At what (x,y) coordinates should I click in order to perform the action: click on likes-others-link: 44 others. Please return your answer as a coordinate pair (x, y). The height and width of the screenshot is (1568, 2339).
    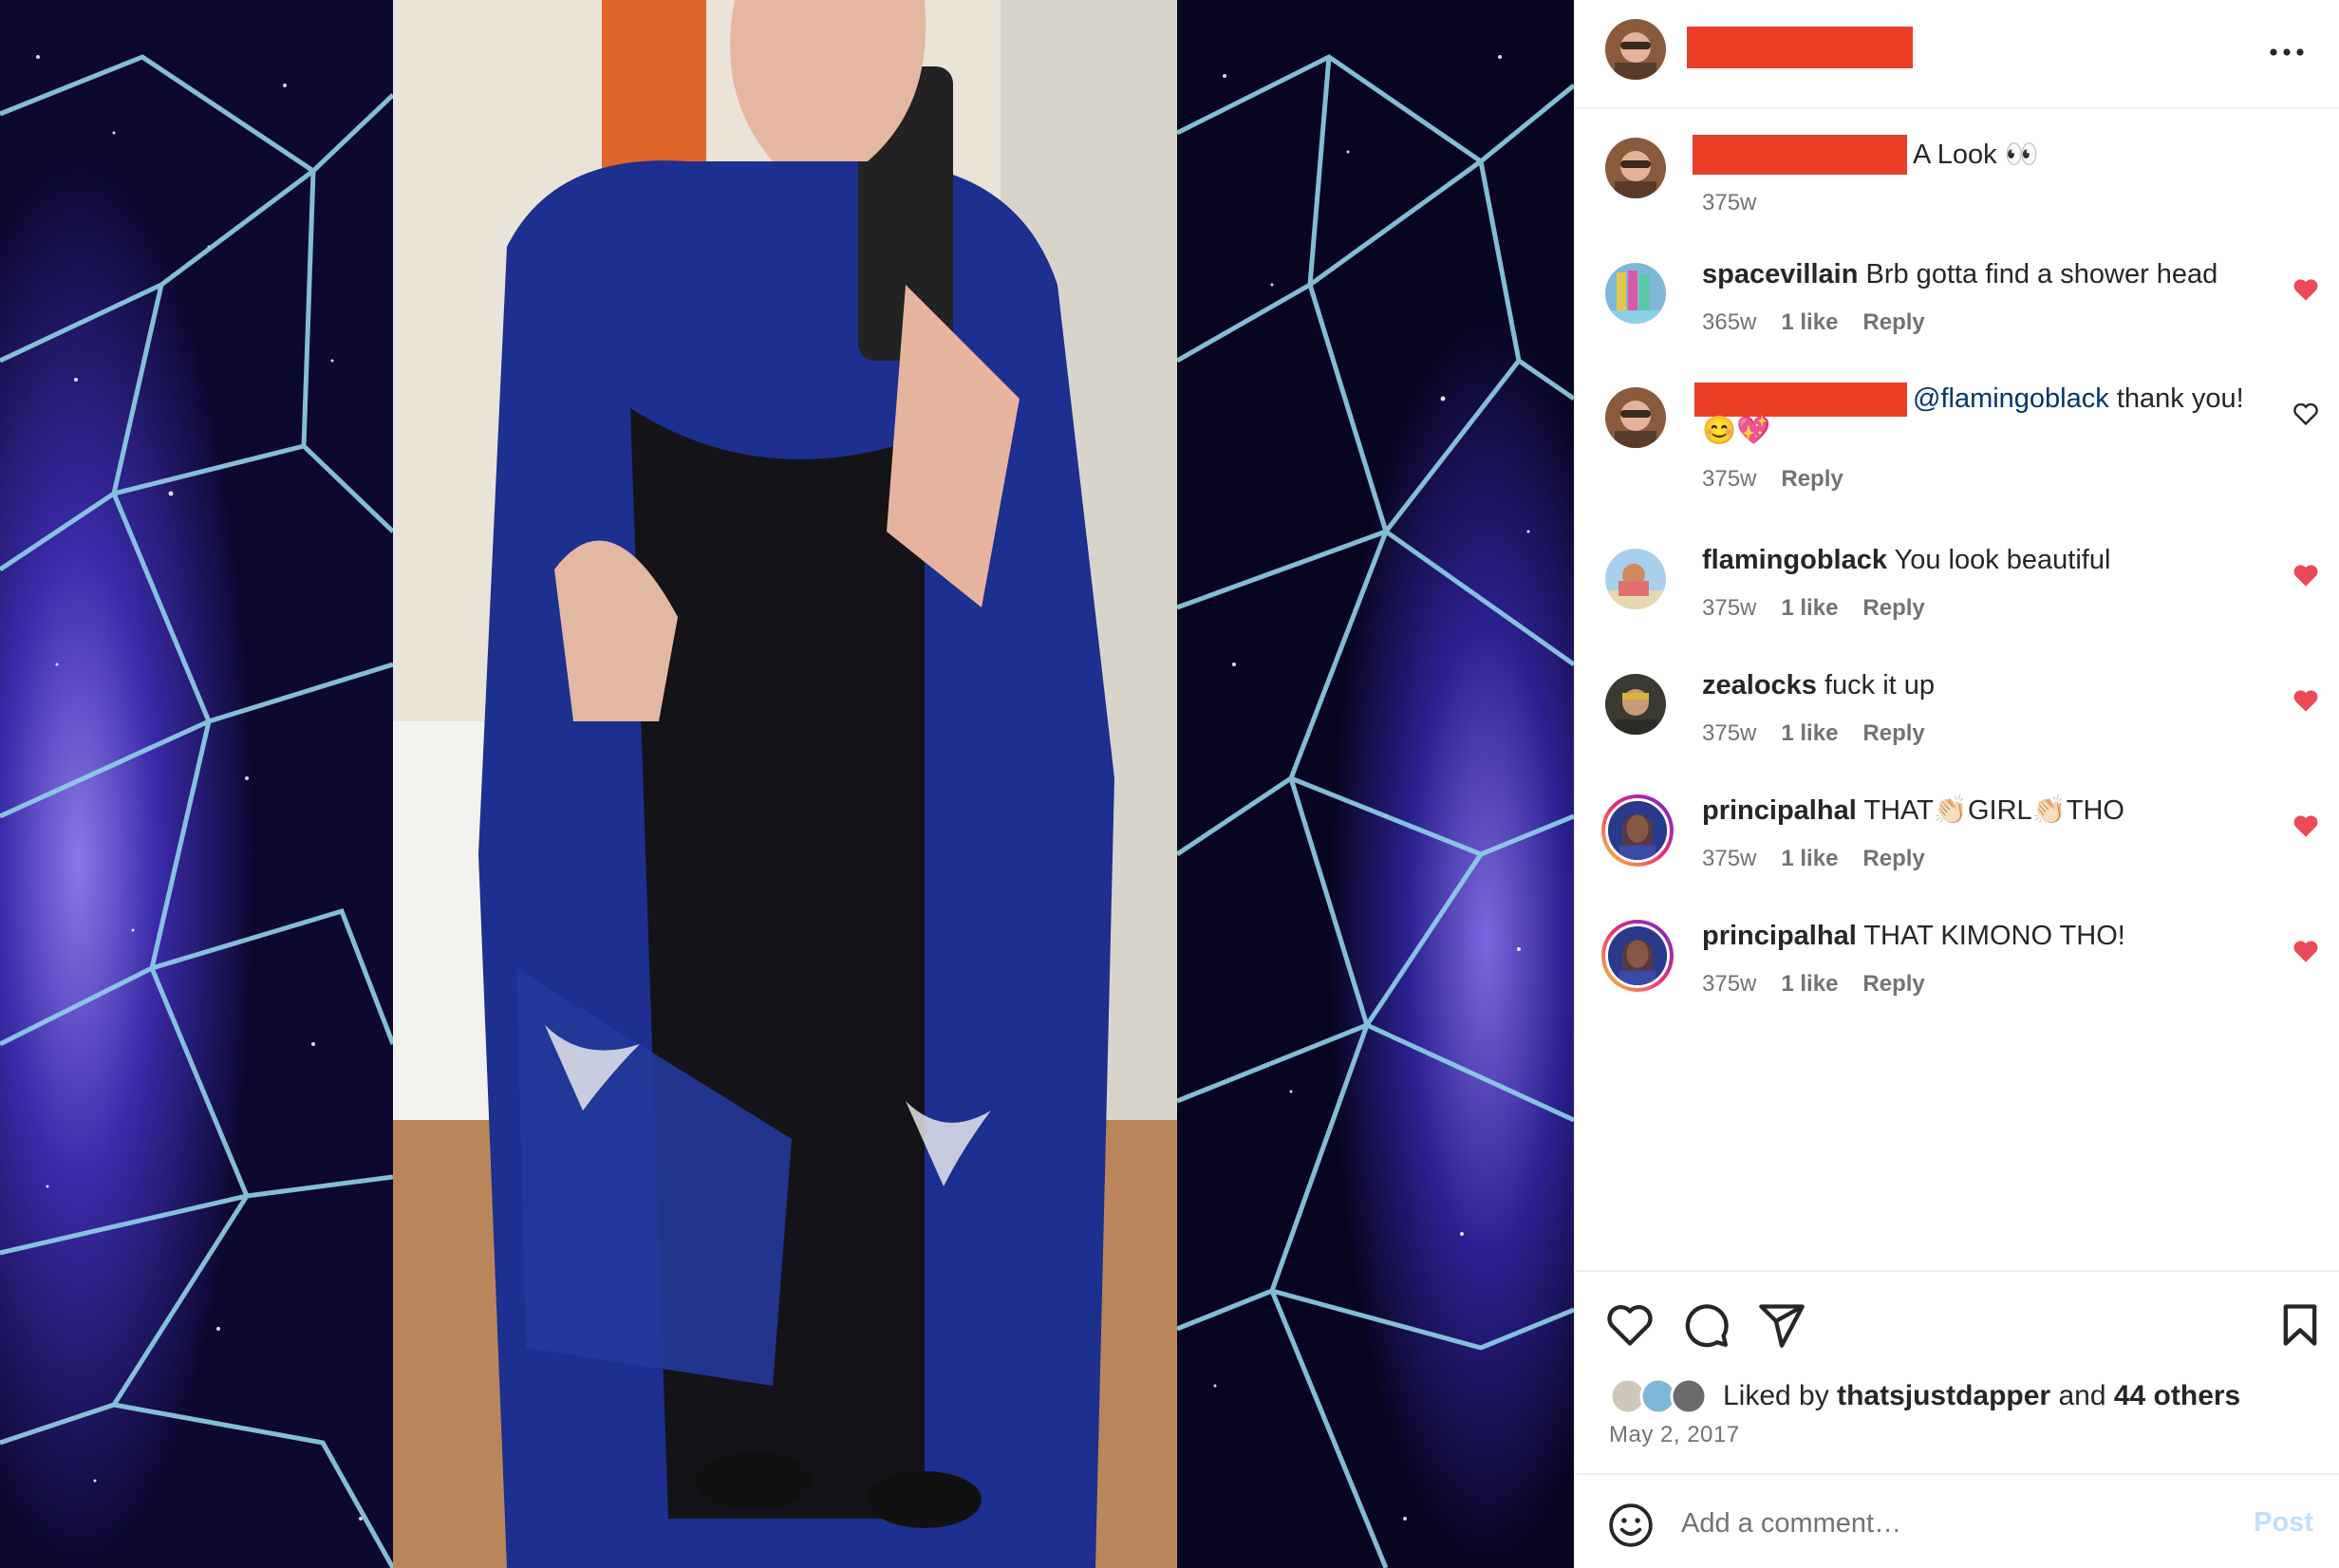
    Looking at the image, I should click on (2177, 1396).